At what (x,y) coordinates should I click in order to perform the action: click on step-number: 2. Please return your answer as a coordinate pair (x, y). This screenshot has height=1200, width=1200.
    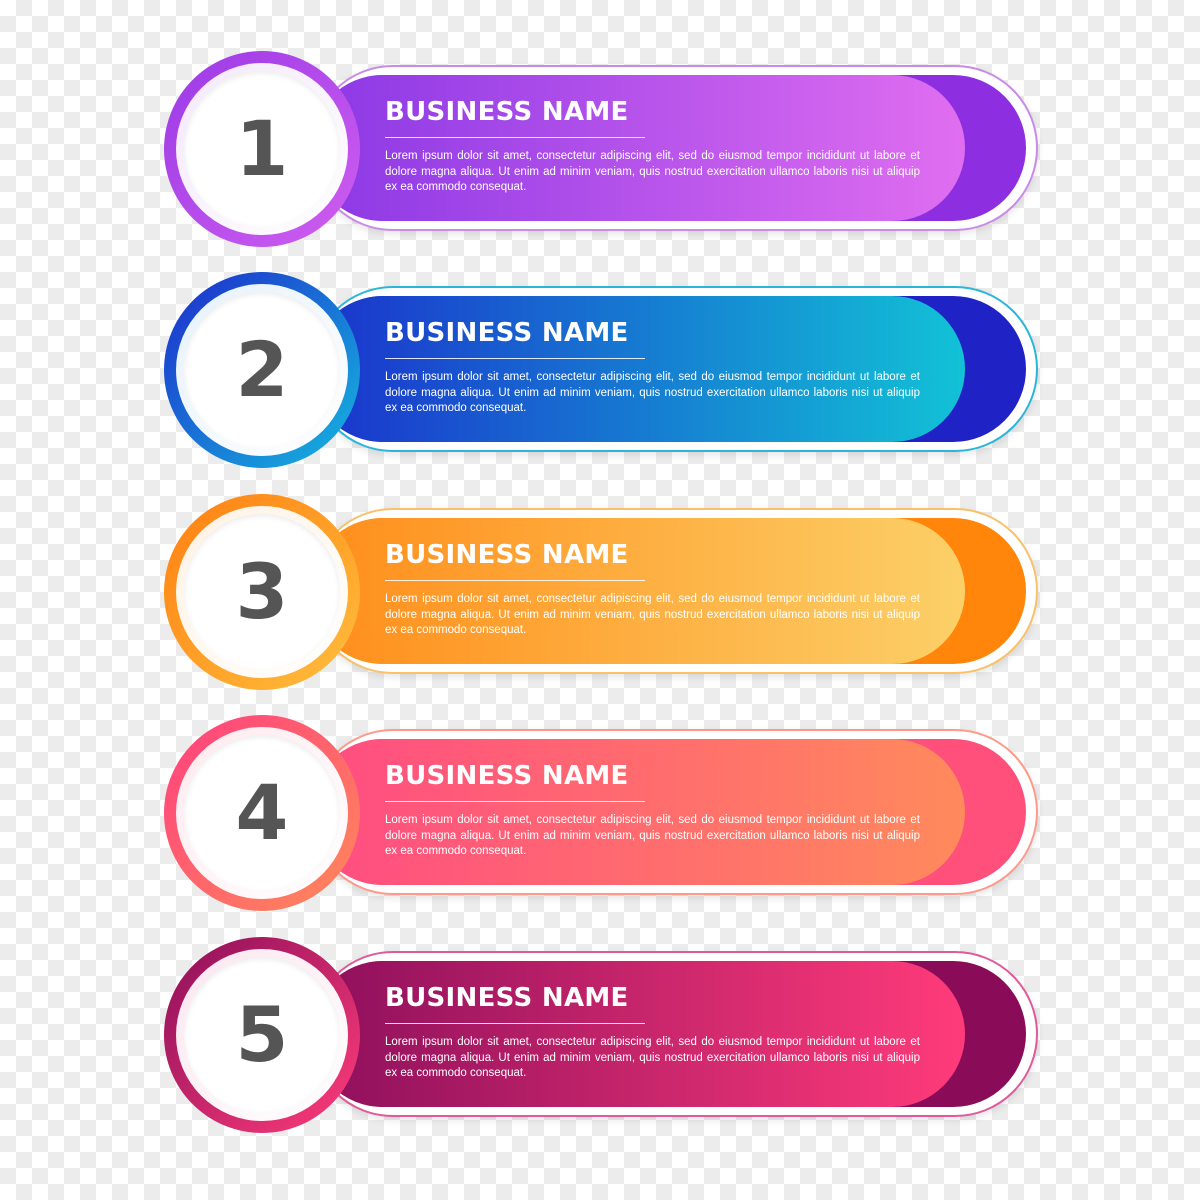
    Looking at the image, I should click on (262, 369).